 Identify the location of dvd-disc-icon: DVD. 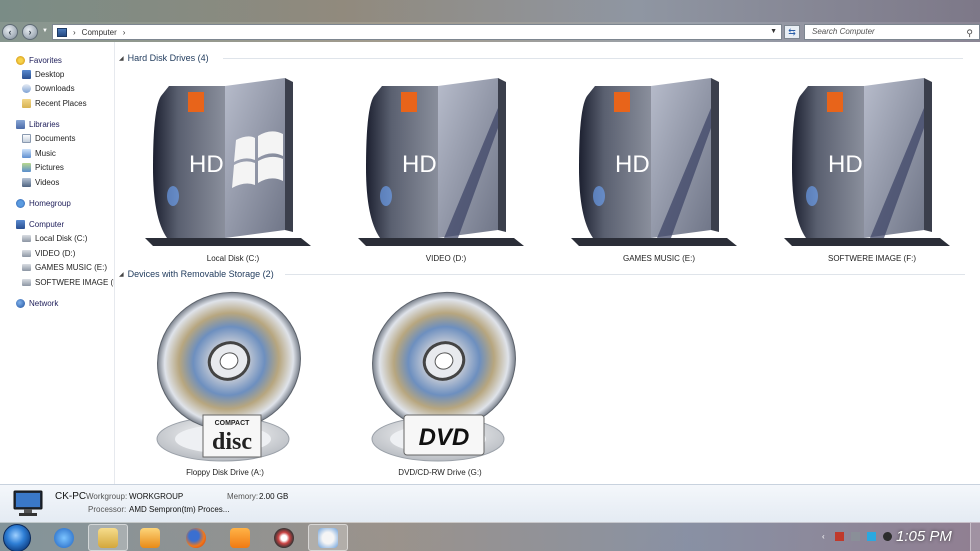
(443, 376).